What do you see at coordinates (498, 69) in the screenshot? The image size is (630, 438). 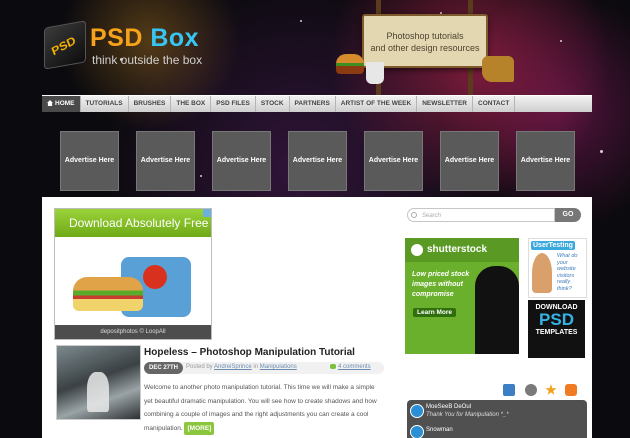 I see `boot-illustration` at bounding box center [498, 69].